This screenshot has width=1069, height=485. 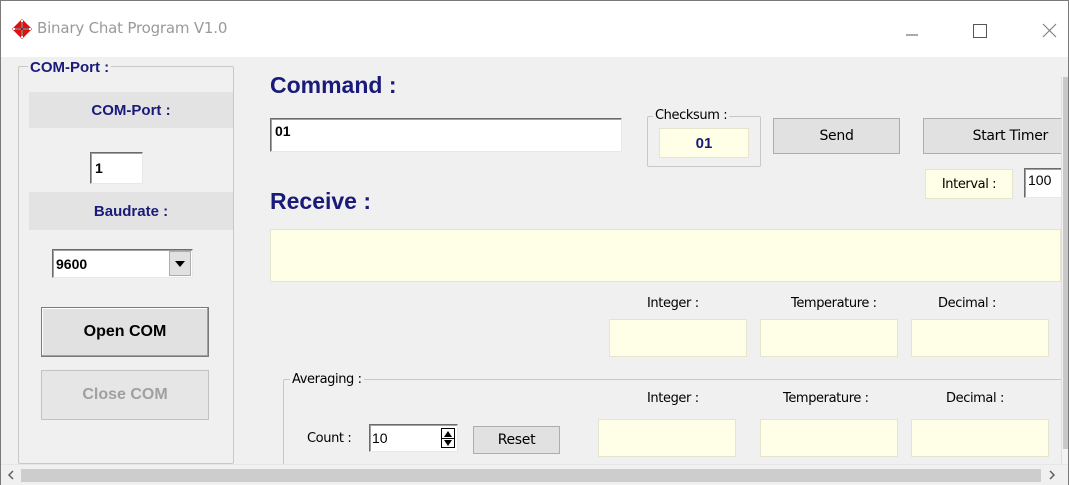 I want to click on receive-decimal-display, so click(x=980, y=338).